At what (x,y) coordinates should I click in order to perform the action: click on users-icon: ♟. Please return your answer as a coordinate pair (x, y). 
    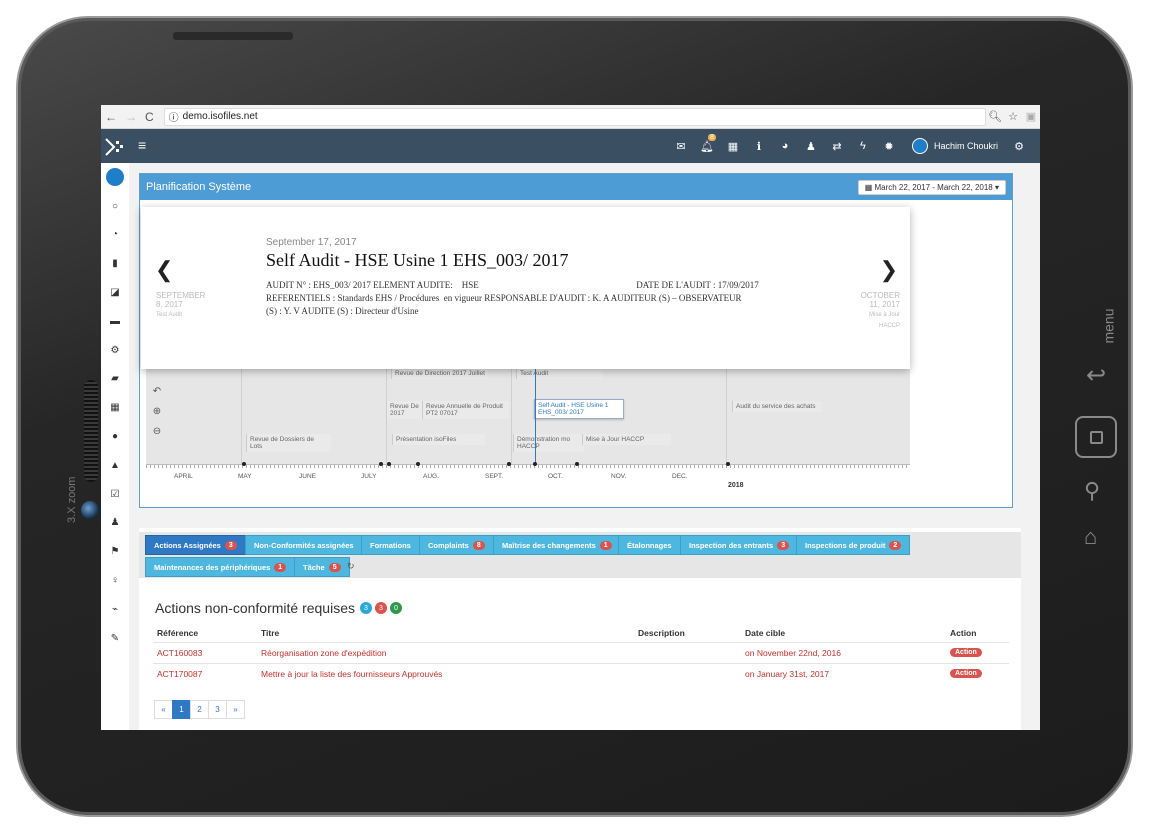
    Looking at the image, I should click on (115, 523).